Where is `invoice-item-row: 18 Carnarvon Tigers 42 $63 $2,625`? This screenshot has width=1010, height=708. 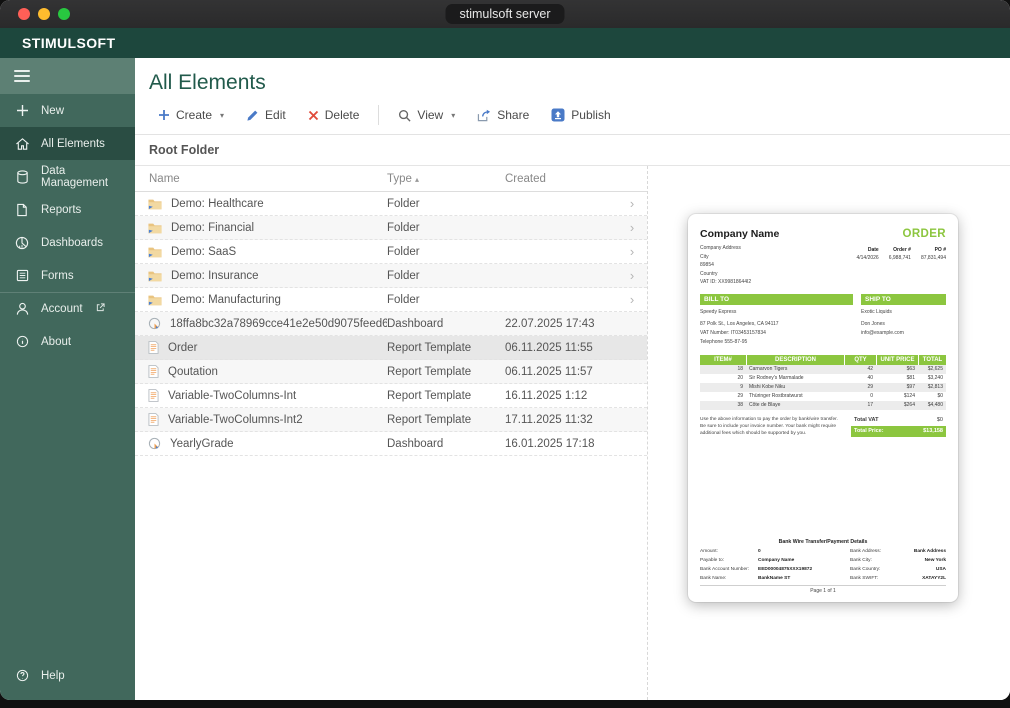 invoice-item-row: 18 Carnarvon Tigers 42 $63 $2,625 is located at coordinates (823, 369).